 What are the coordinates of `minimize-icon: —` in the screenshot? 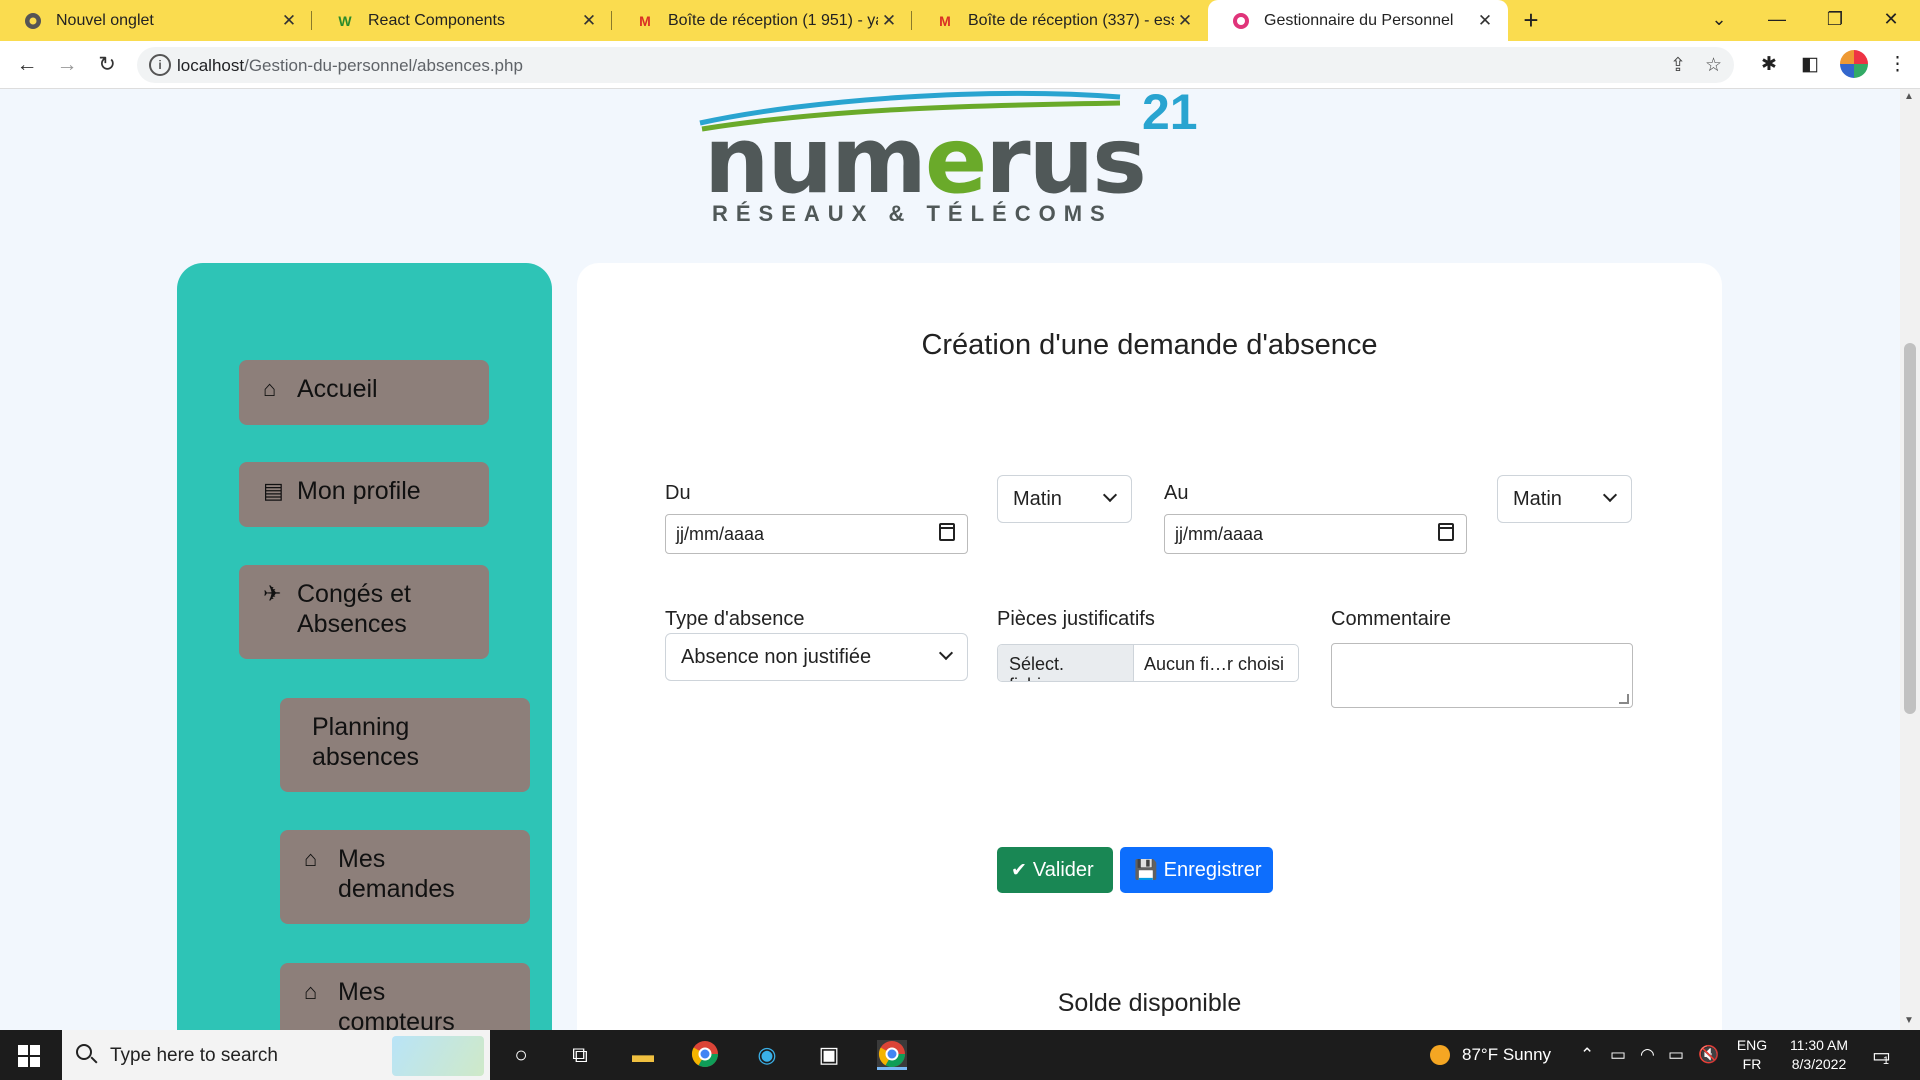 It's located at (1777, 20).